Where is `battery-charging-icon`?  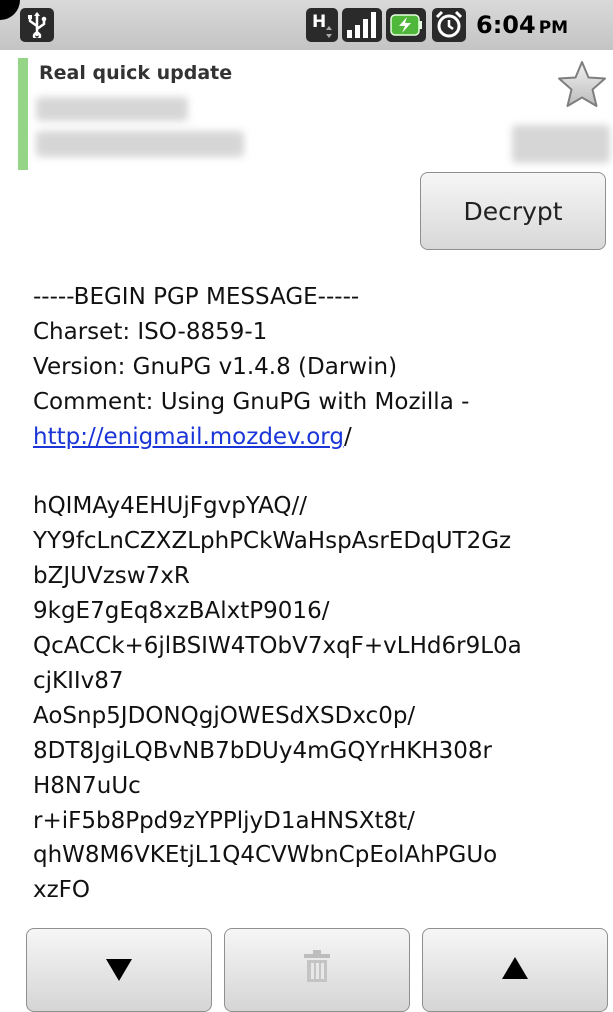
battery-charging-icon is located at coordinates (406, 25).